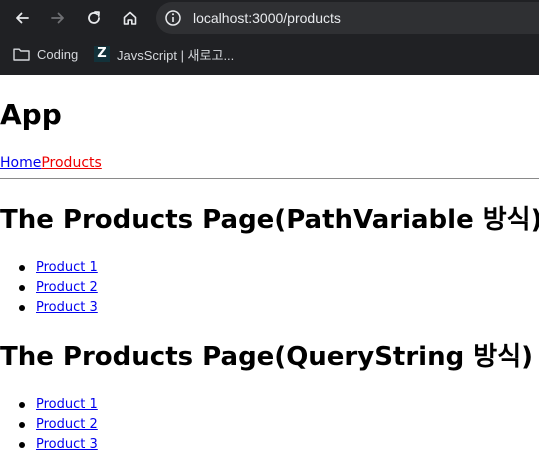 This screenshot has height=471, width=539. I want to click on reload-button, so click(94, 18).